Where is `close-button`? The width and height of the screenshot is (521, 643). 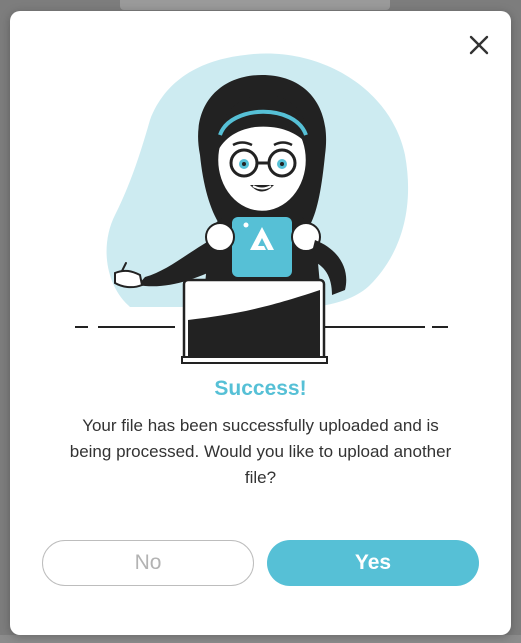
close-button is located at coordinates (479, 45).